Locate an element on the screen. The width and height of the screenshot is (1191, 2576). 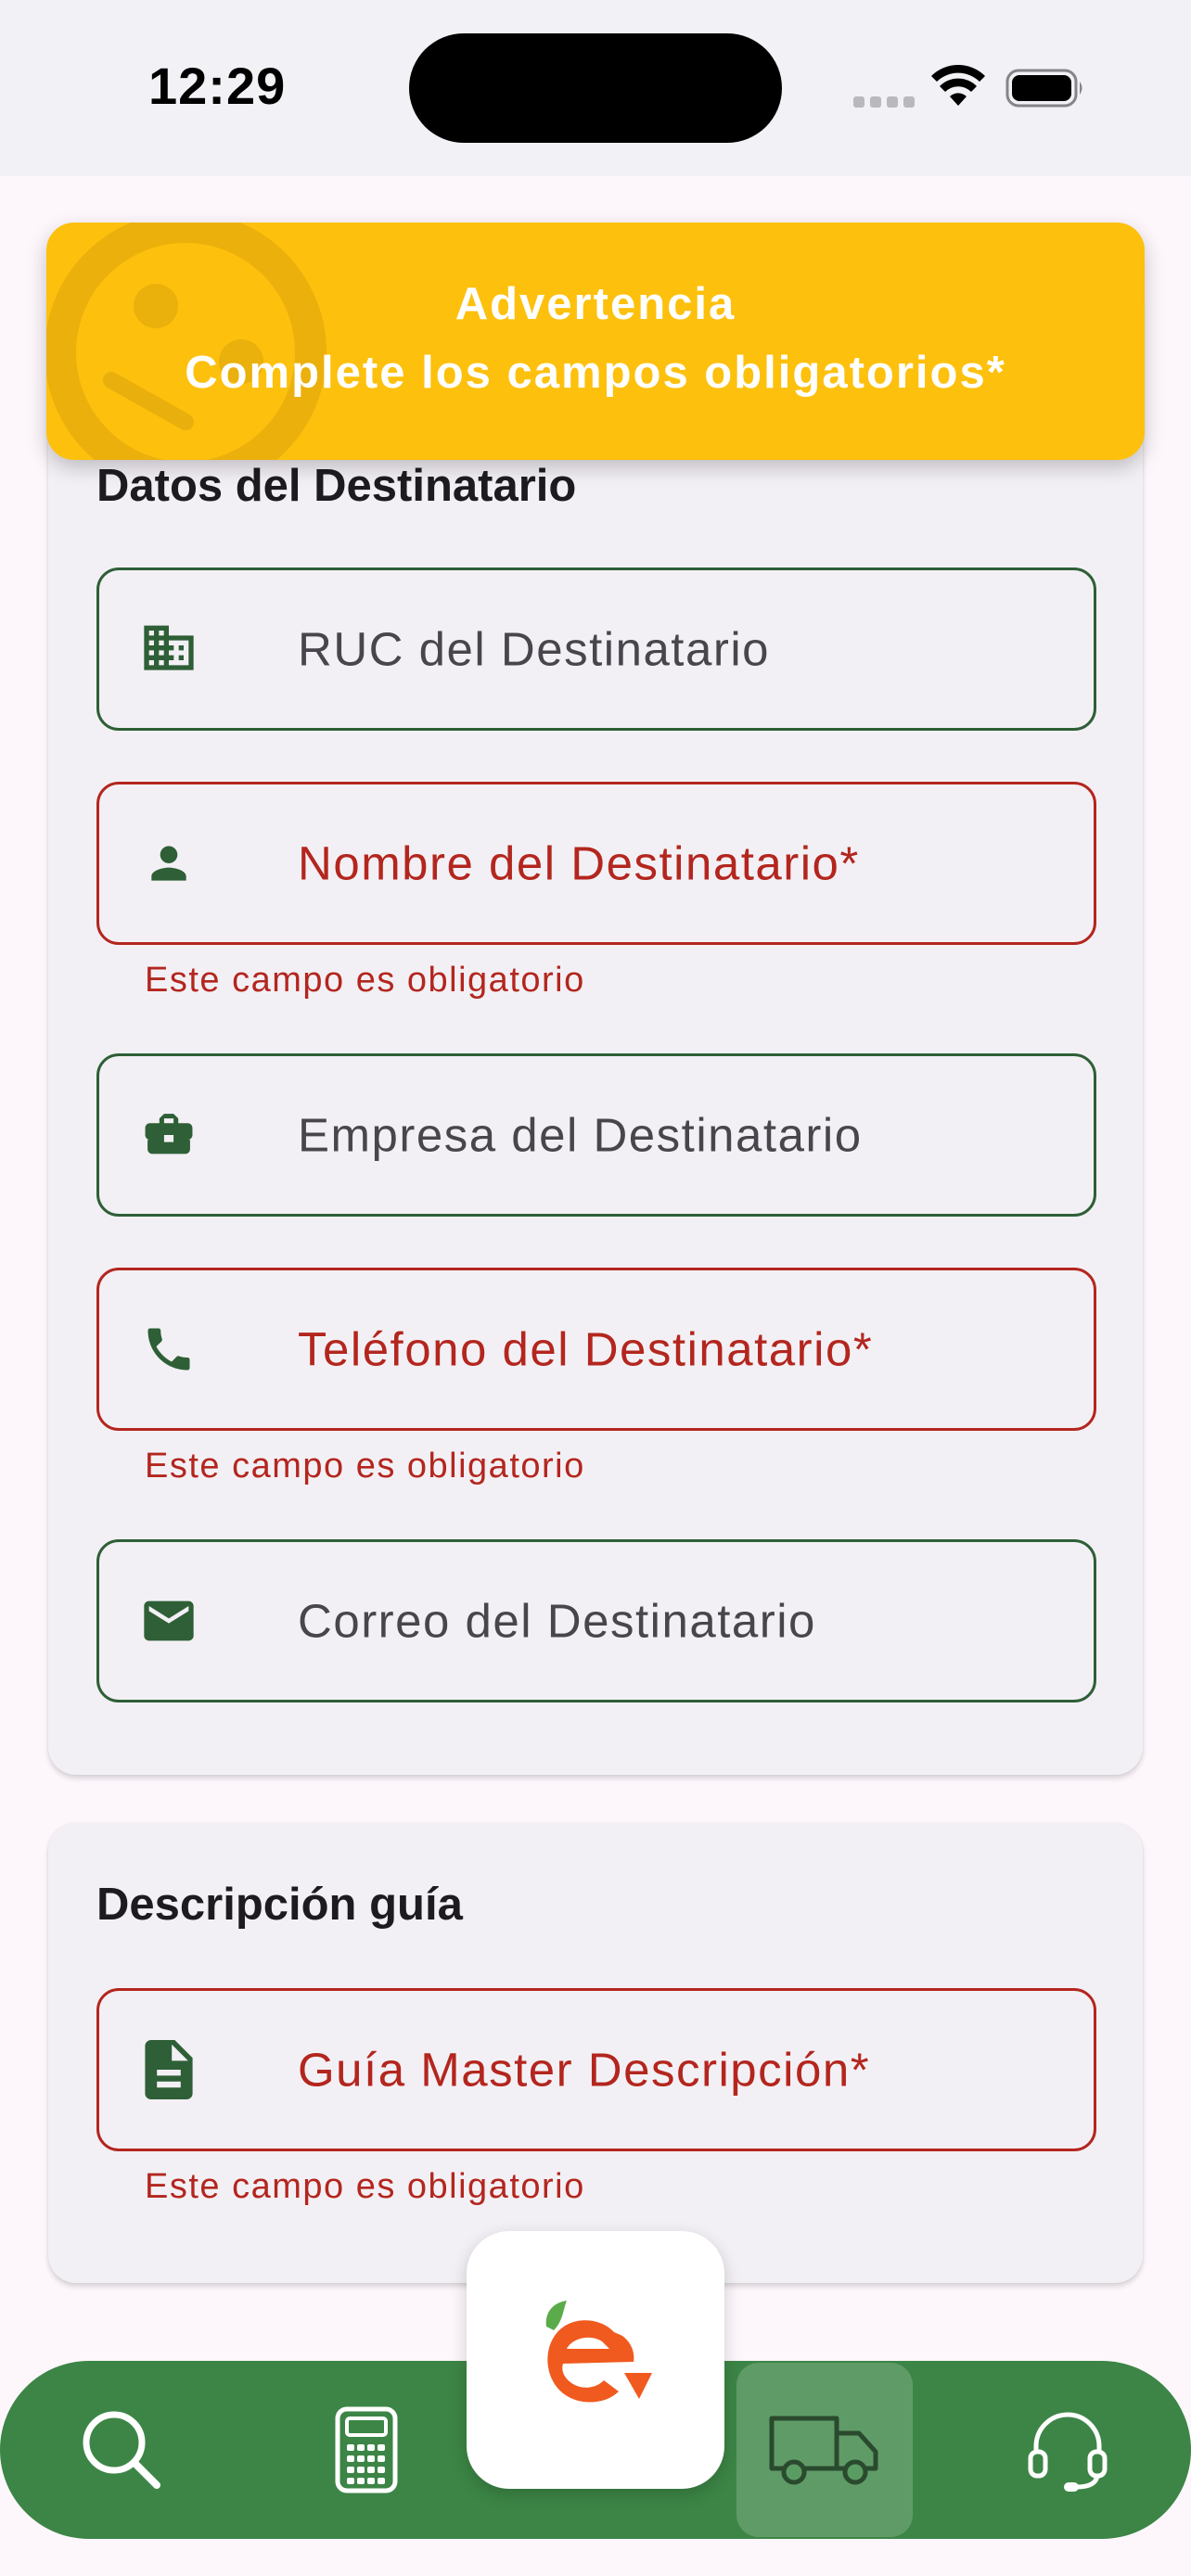
battery-icon is located at coordinates (1043, 89).